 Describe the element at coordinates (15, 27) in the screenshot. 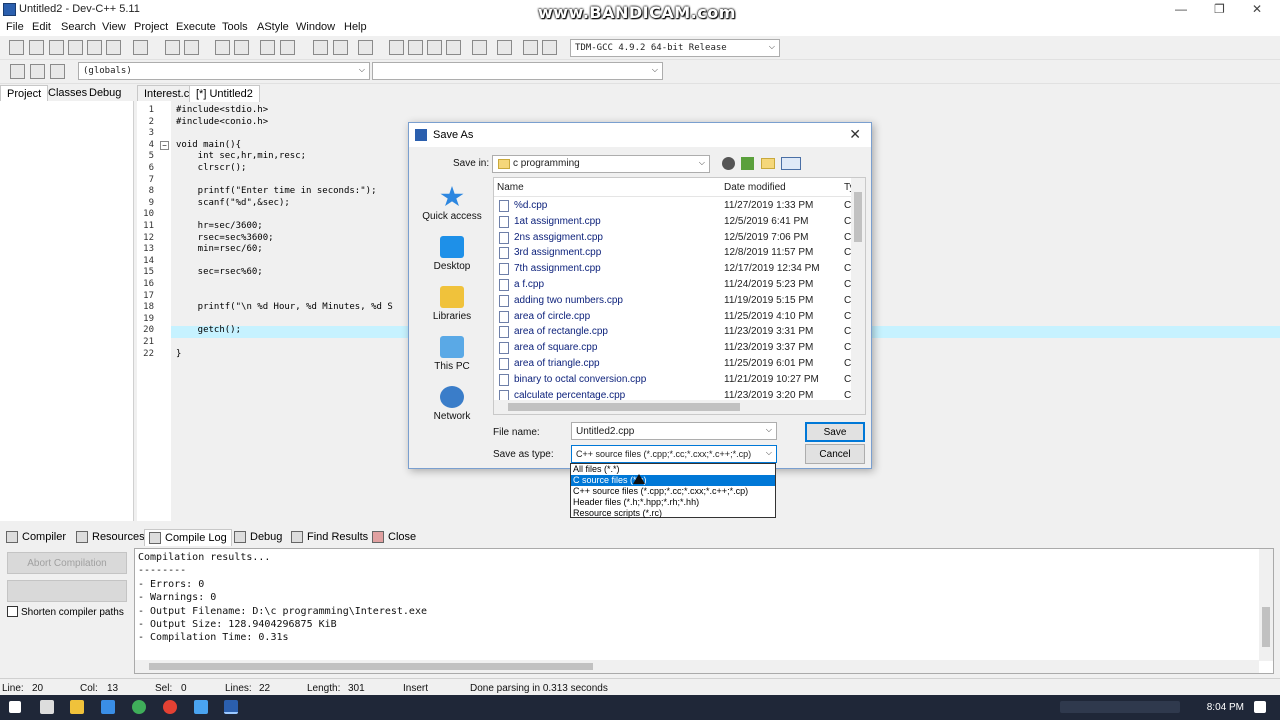

I see `menu-file: File` at that location.